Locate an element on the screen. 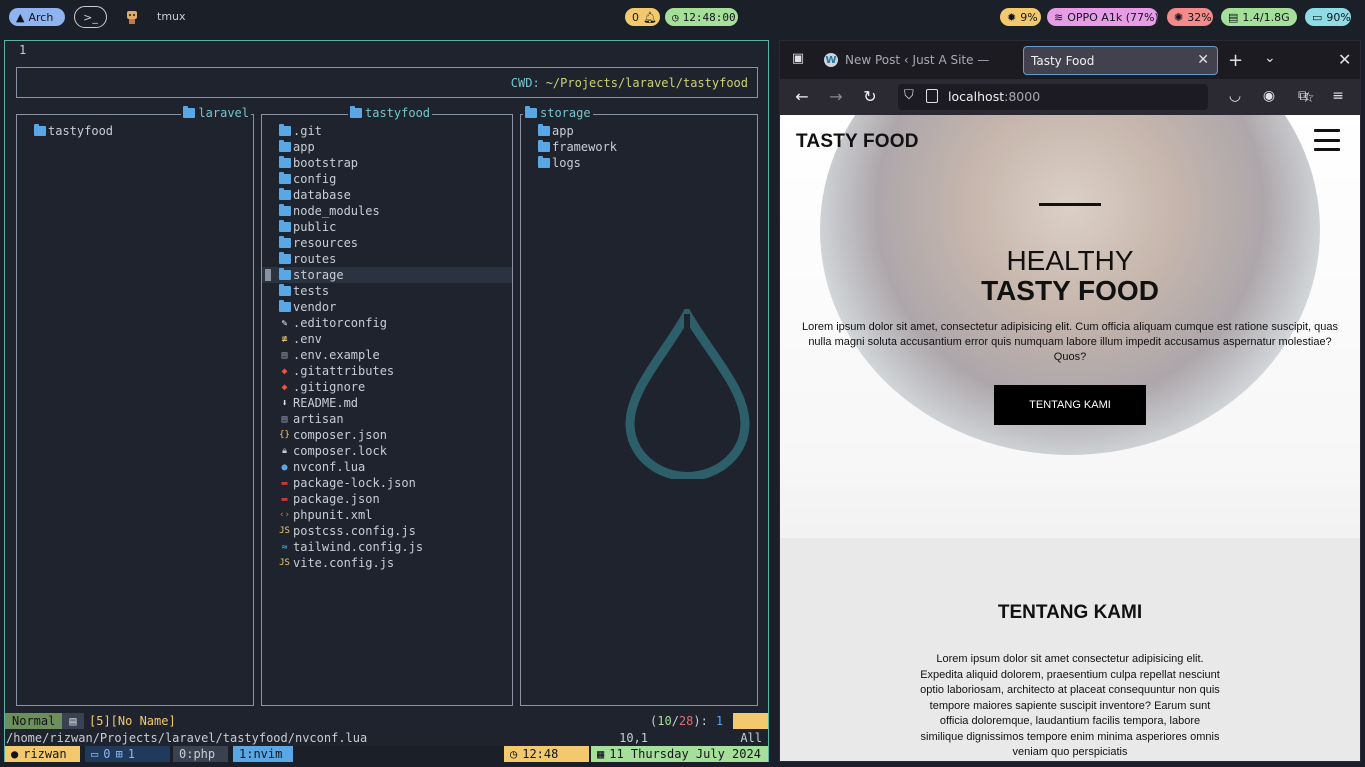 This screenshot has width=1365, height=767. file-entry-name: phpunit.xml is located at coordinates (333, 515).